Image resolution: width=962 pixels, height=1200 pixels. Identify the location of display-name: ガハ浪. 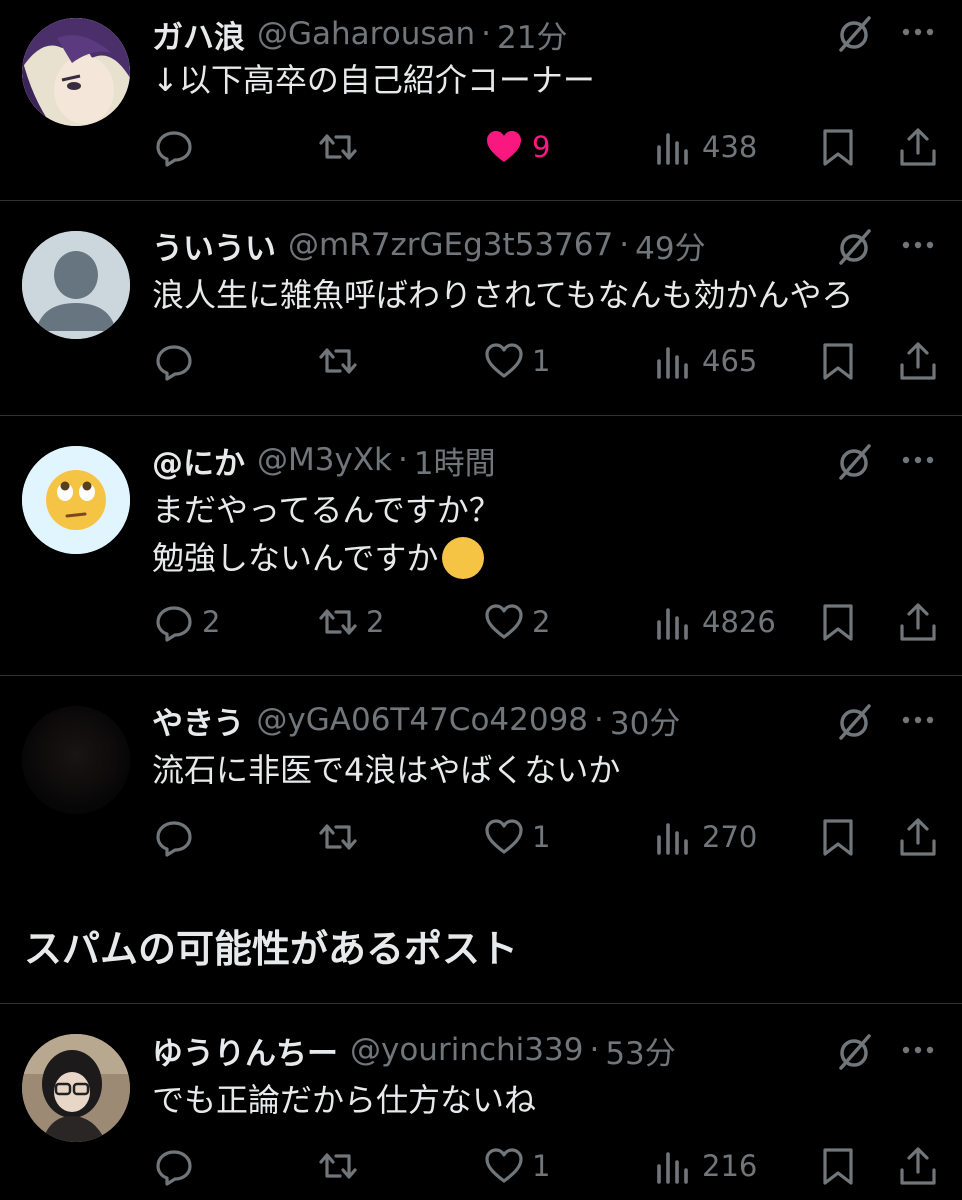
(198, 34).